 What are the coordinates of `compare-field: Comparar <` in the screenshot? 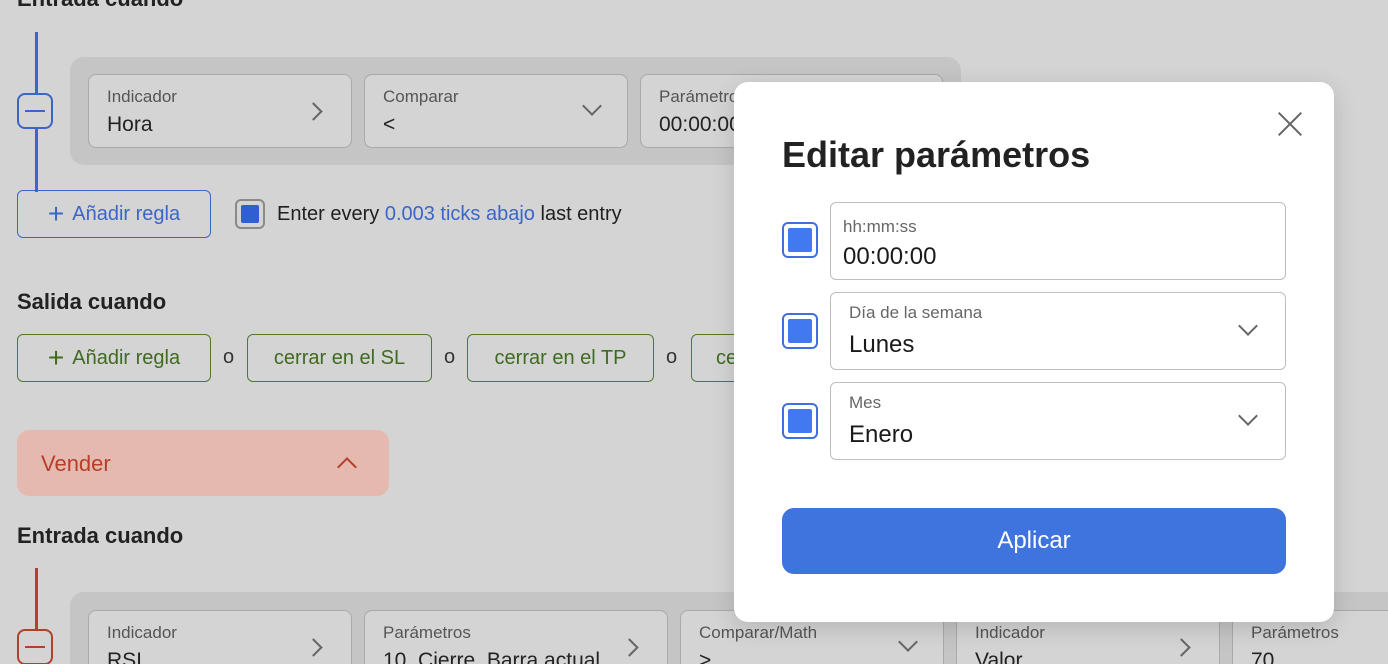 It's located at (496, 111).